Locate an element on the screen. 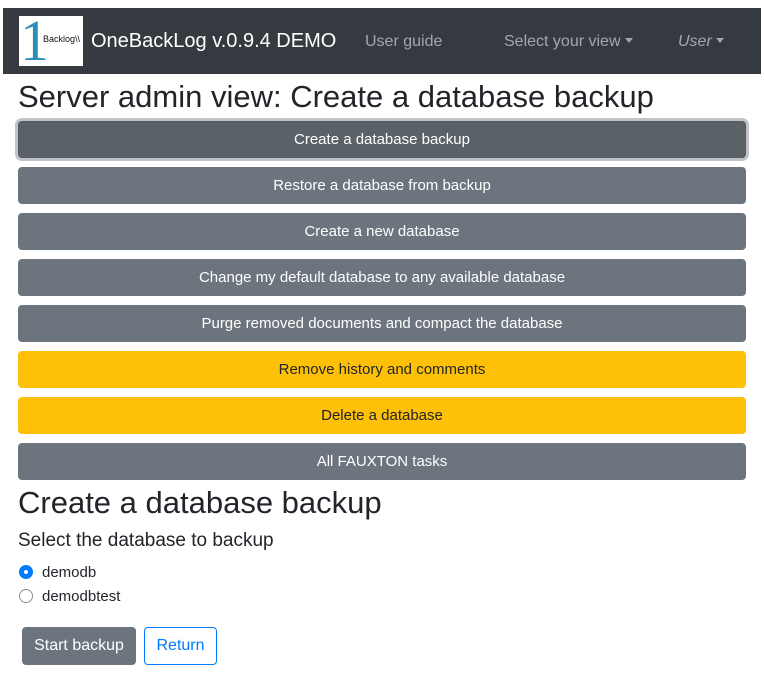 The image size is (764, 674). create-backup-button: Create a database backup is located at coordinates (382, 139).